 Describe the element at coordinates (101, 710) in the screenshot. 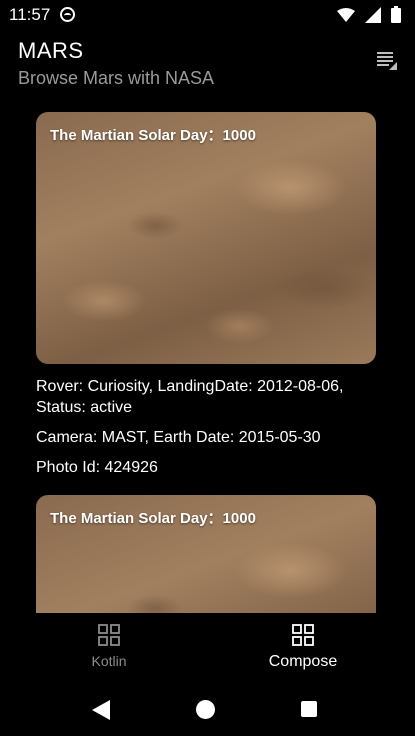

I see `back-icon` at that location.